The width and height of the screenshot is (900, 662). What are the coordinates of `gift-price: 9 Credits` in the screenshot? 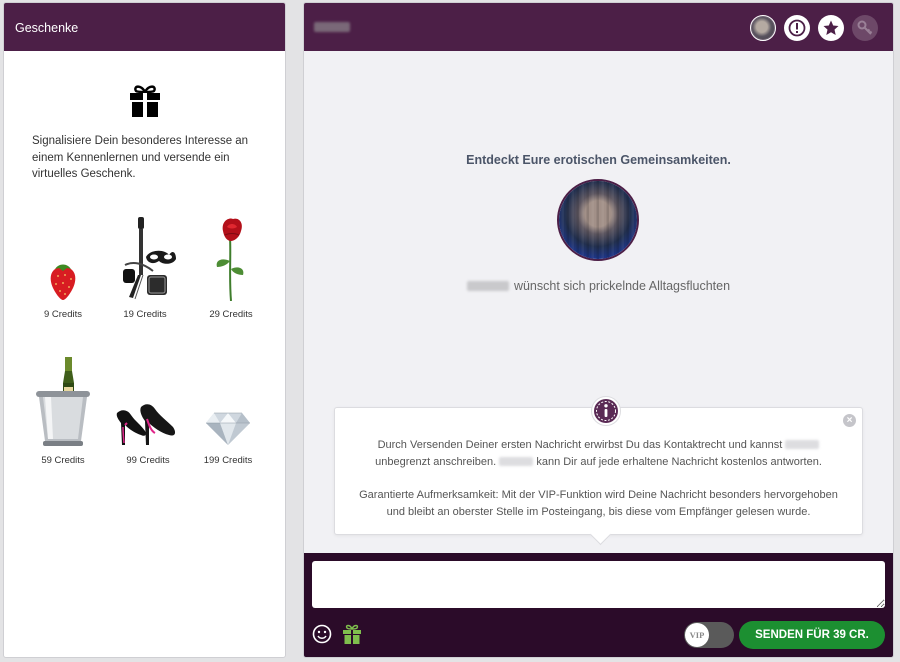 It's located at (62, 314).